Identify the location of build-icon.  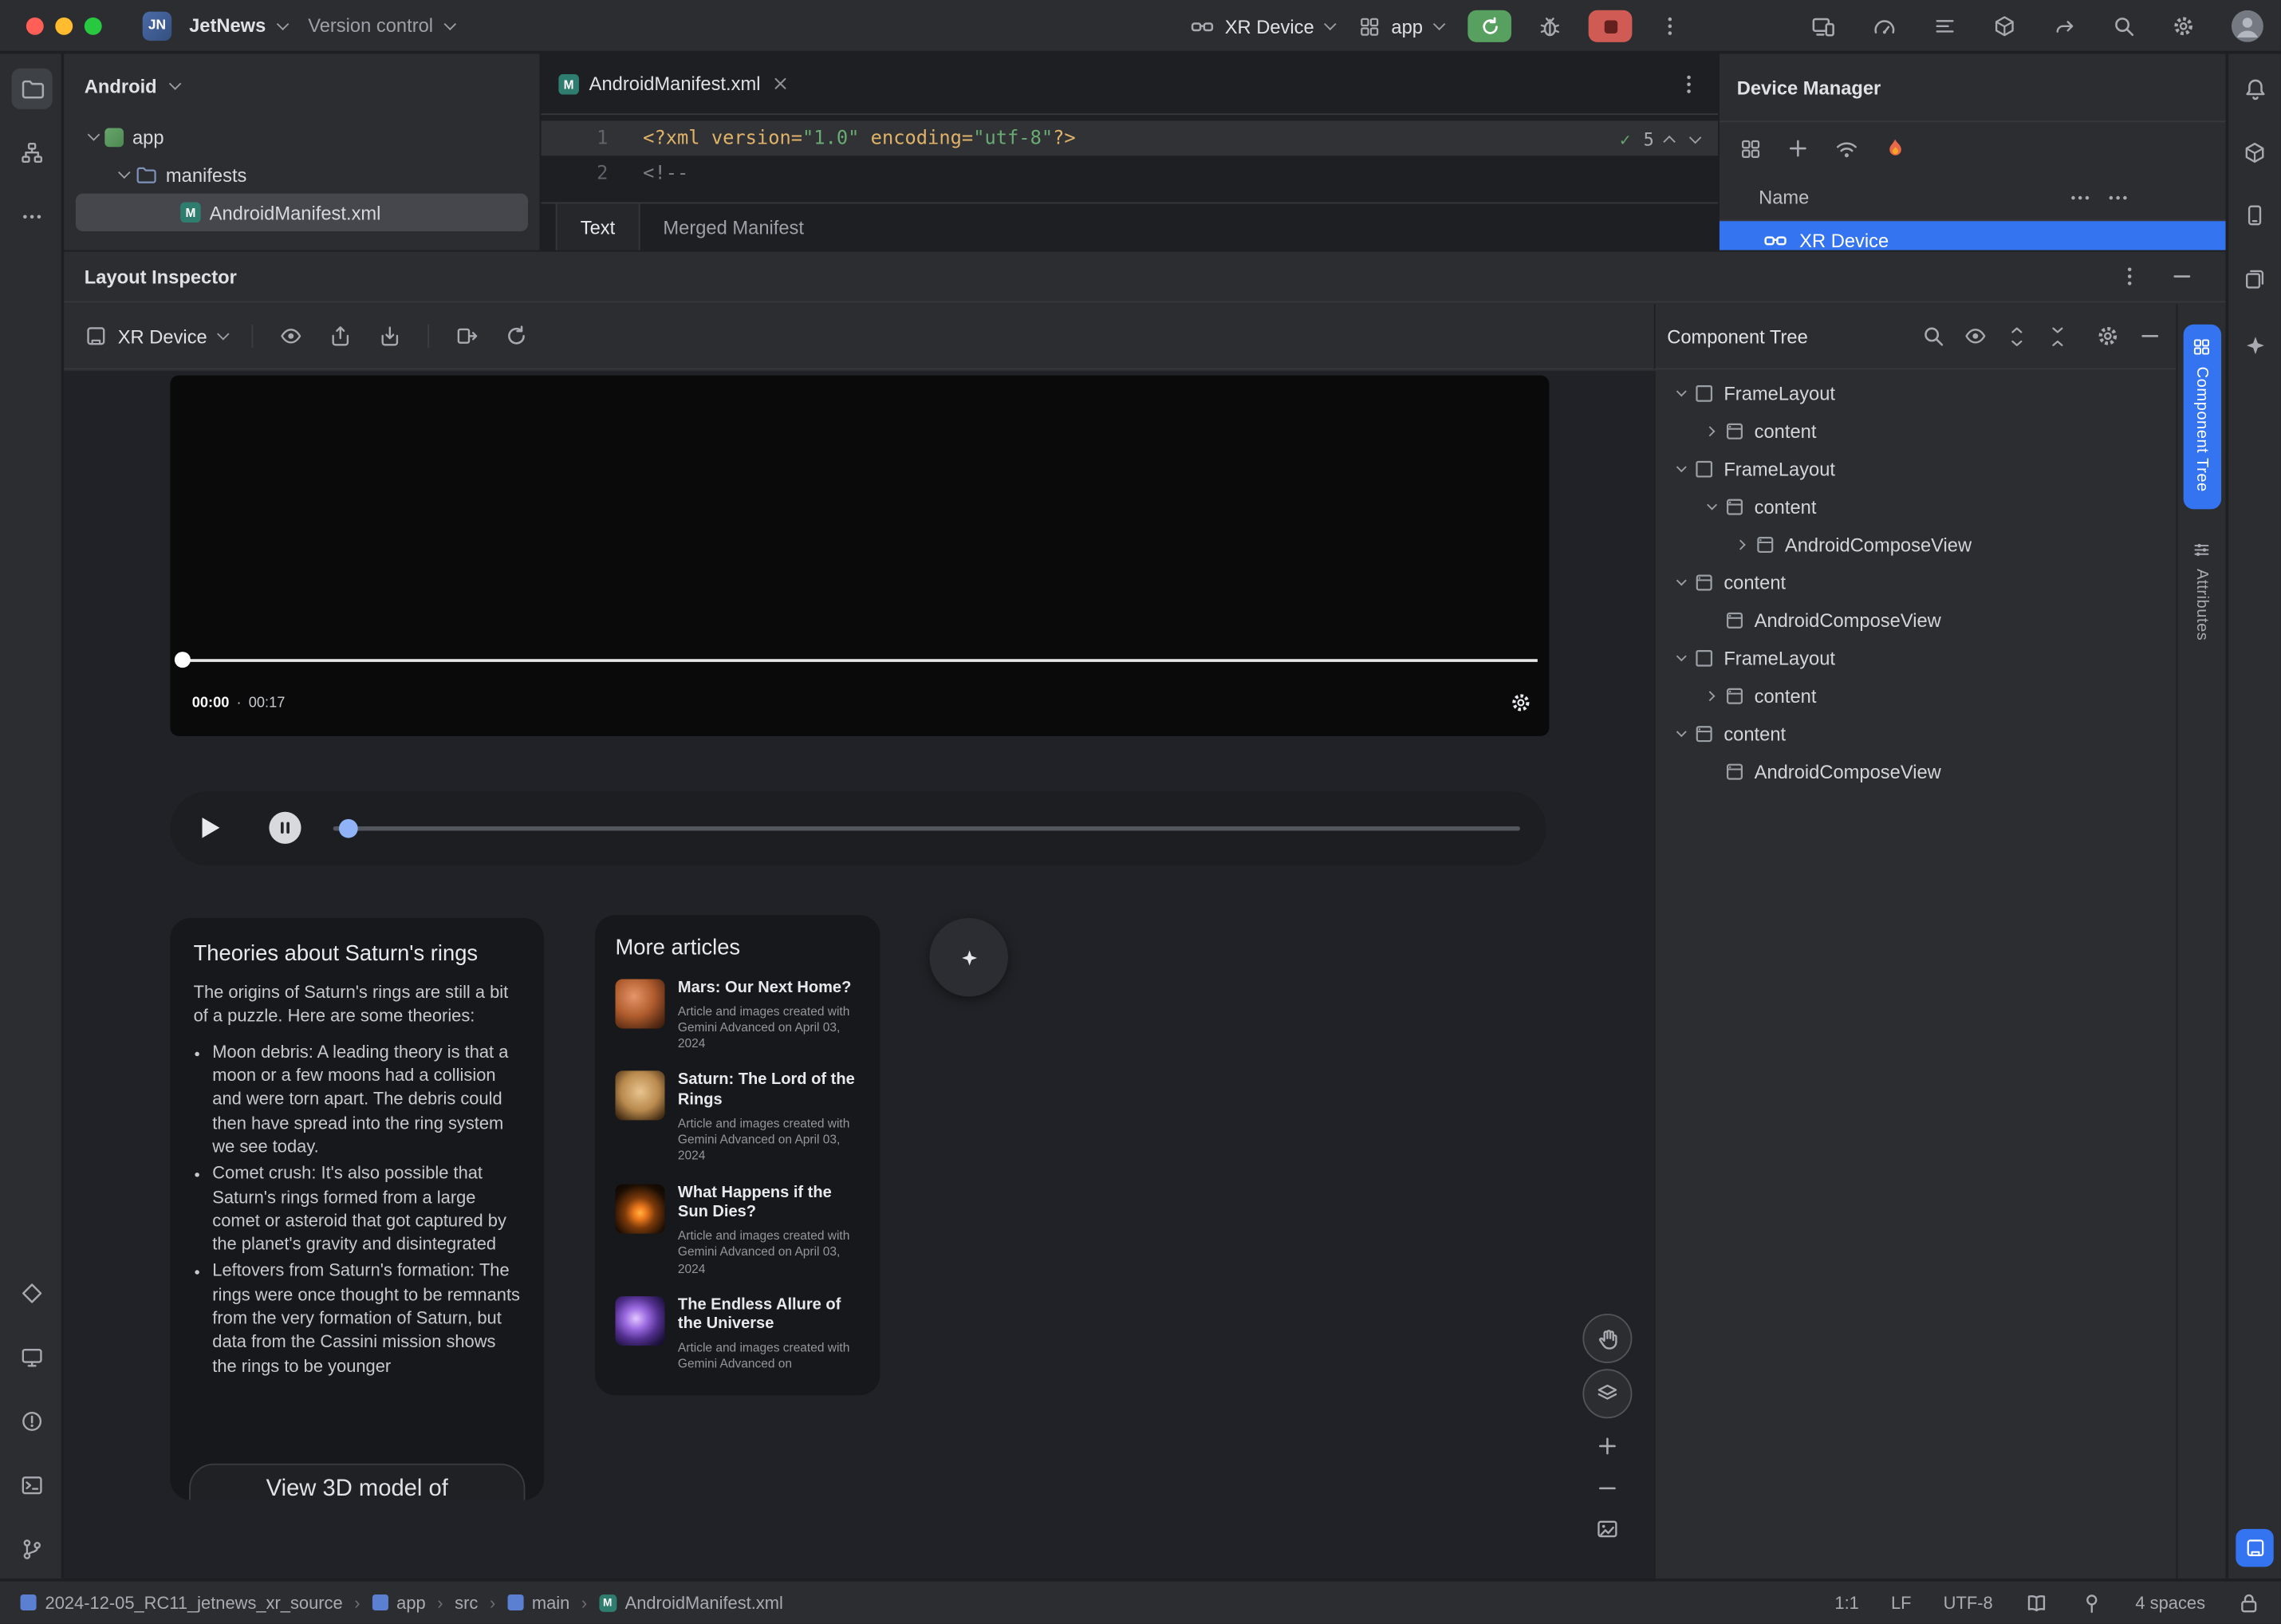
(2005, 26).